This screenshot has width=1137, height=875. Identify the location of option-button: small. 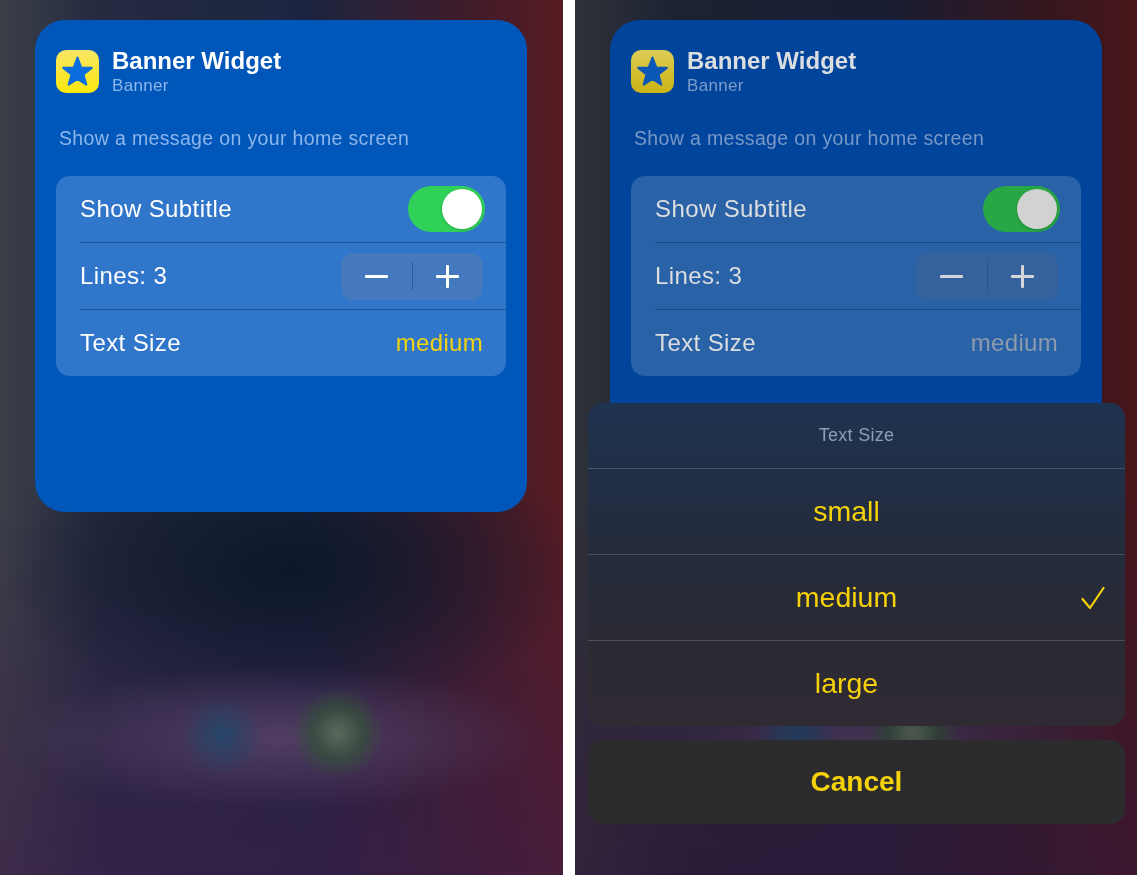
(856, 511).